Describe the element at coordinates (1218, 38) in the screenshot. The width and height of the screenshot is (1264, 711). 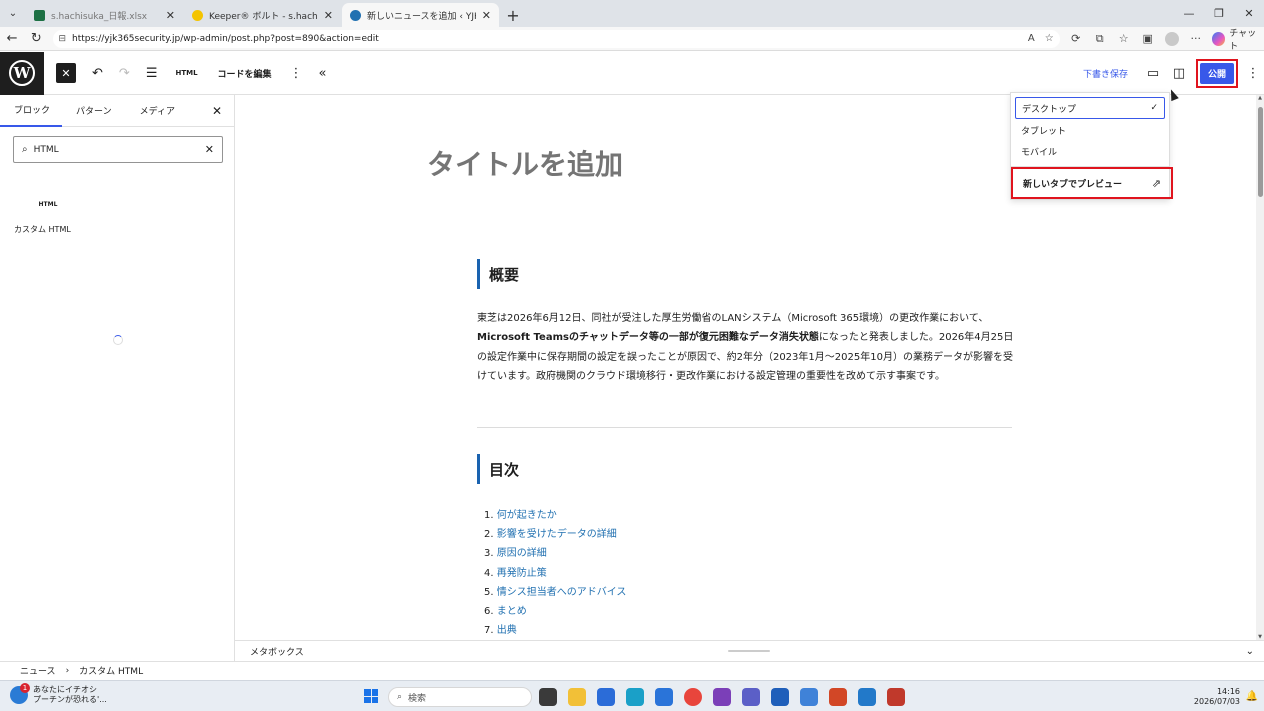
I see `copilot-icon` at that location.